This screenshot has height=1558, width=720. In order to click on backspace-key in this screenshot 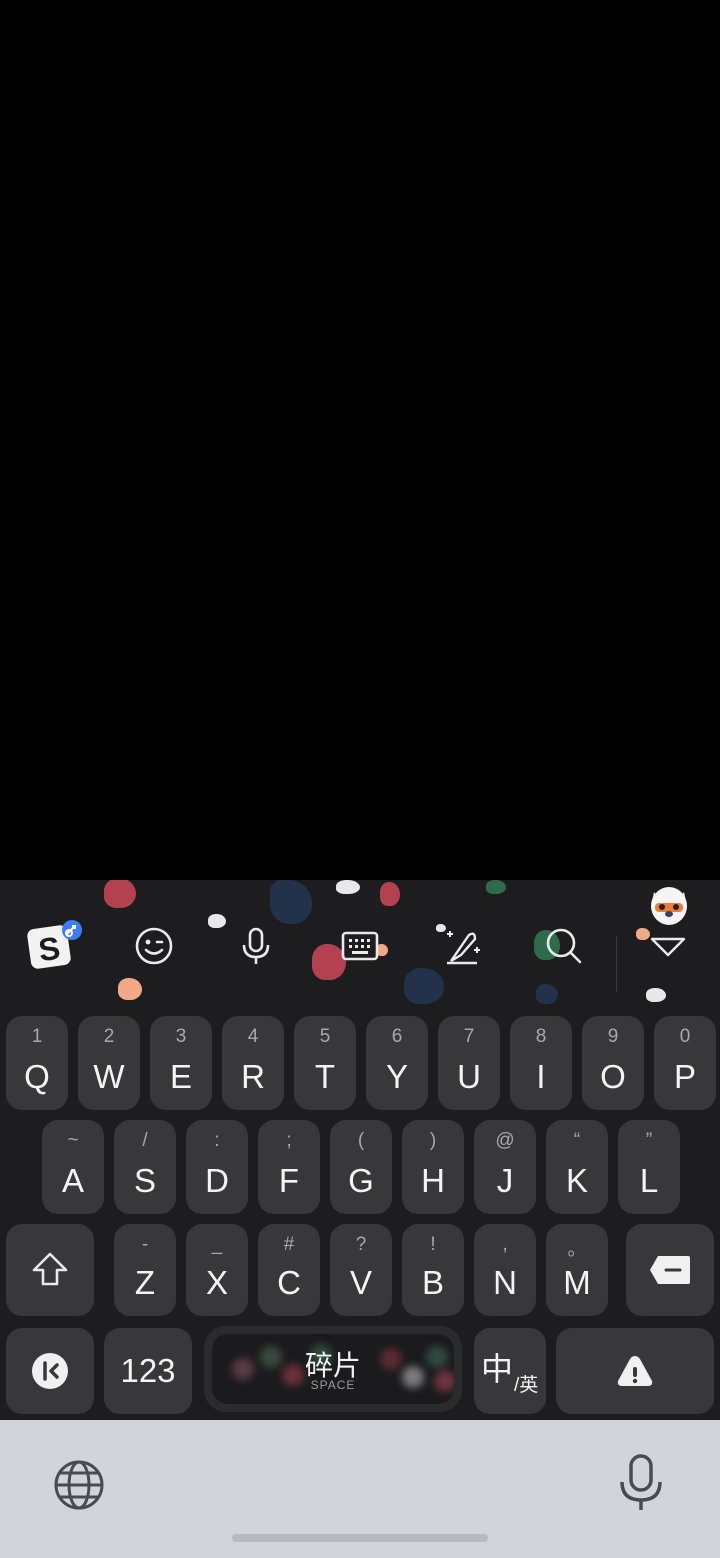, I will do `click(670, 1270)`.